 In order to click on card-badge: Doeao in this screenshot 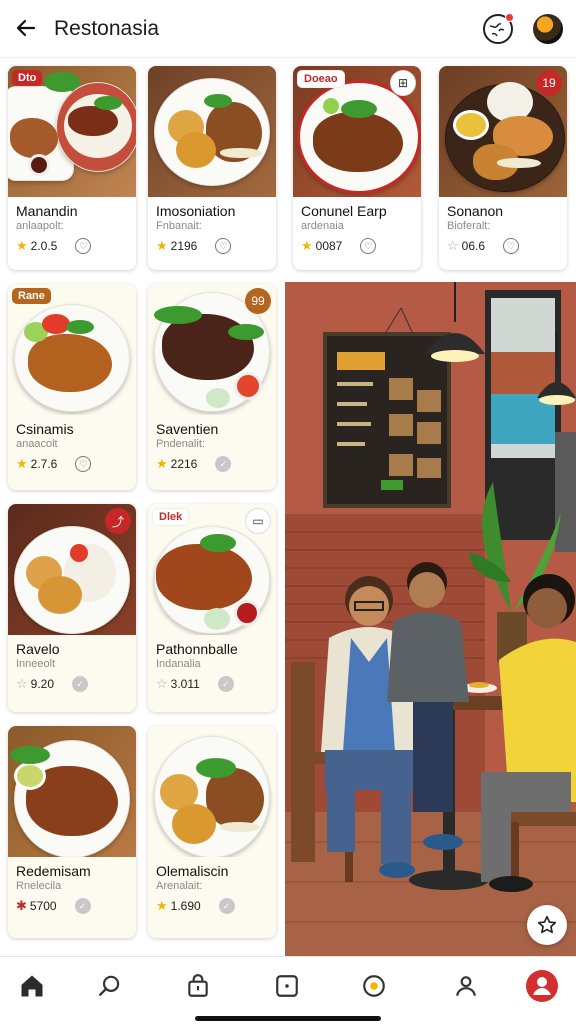, I will do `click(321, 79)`.